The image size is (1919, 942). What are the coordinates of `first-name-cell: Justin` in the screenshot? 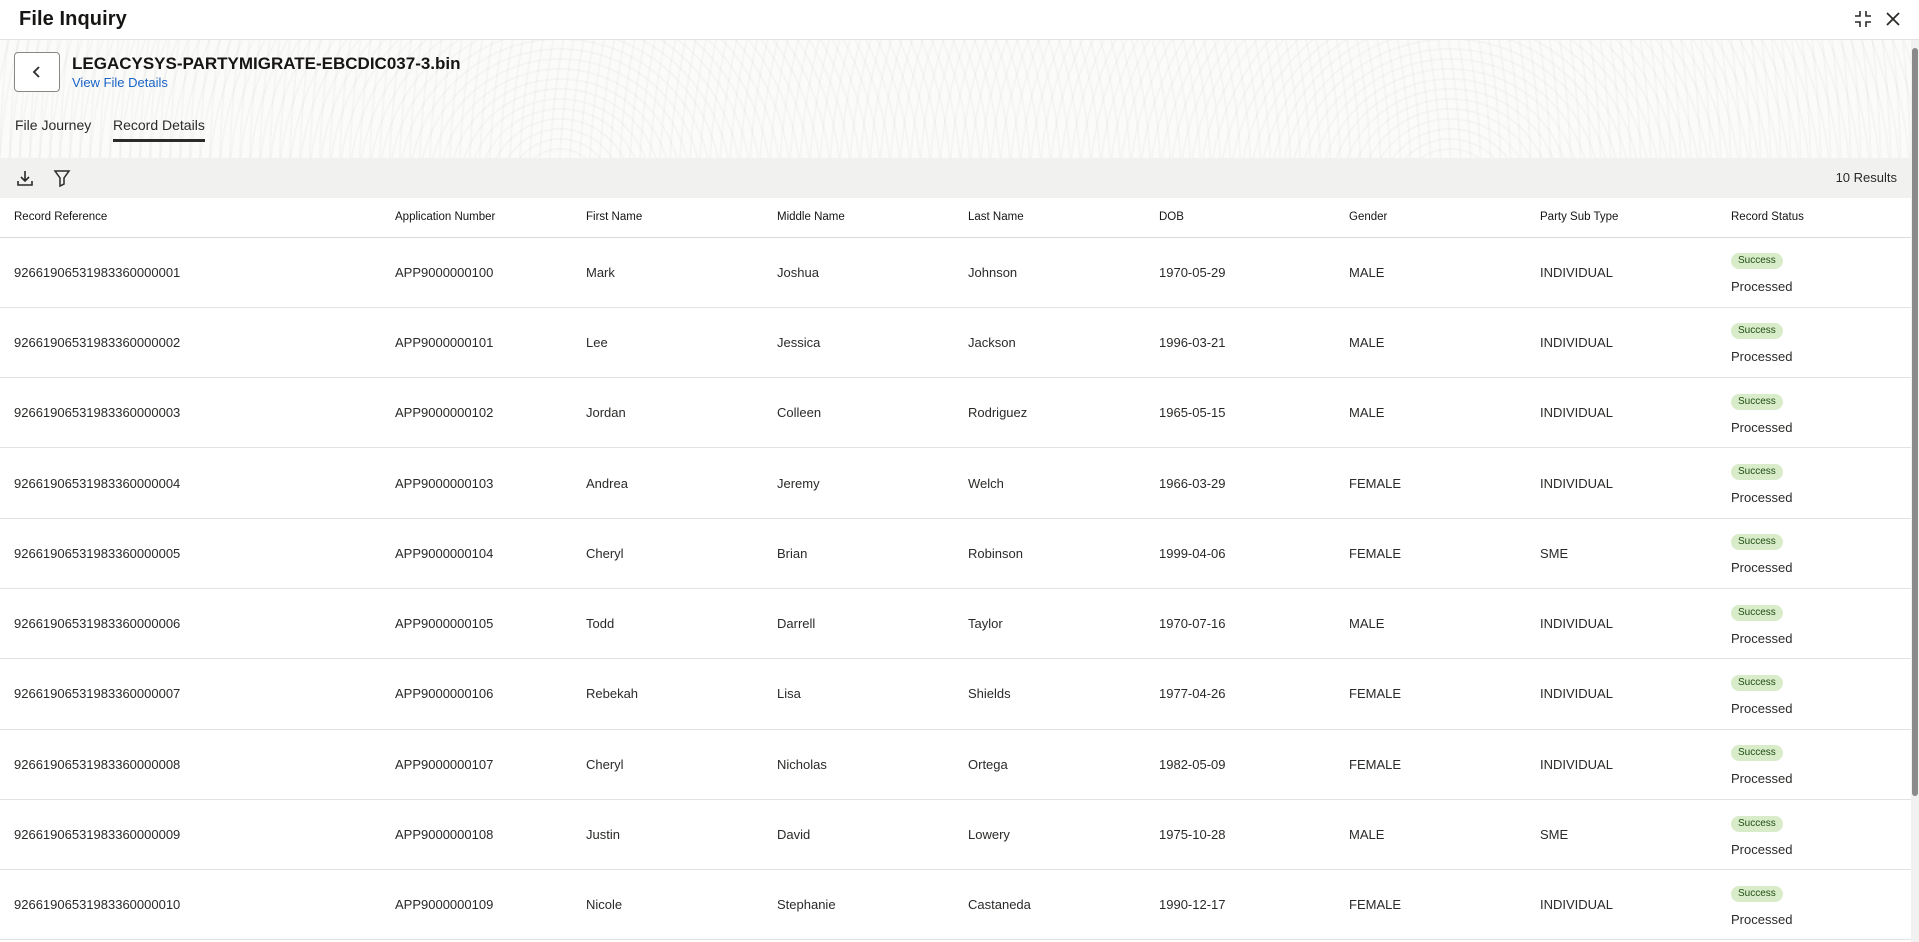 It's located at (667, 835).